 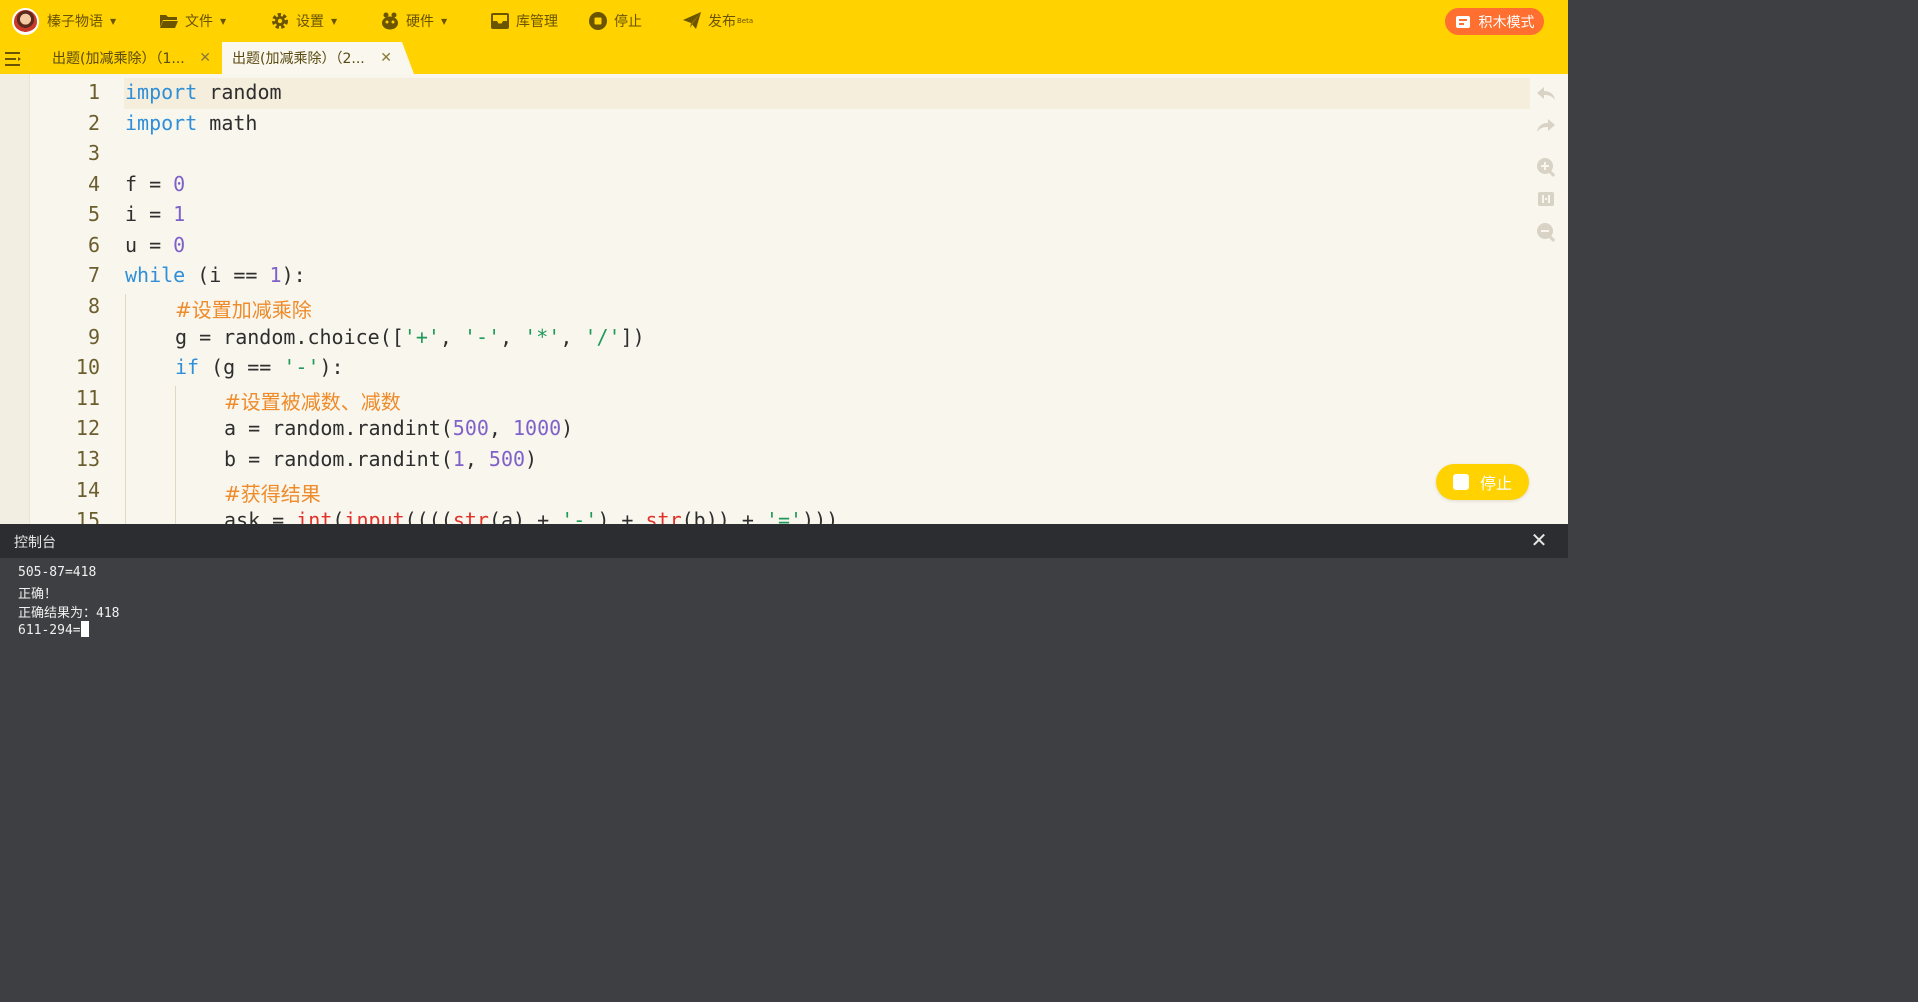 I want to click on block-mode-button: 积木模式, so click(x=1494, y=21).